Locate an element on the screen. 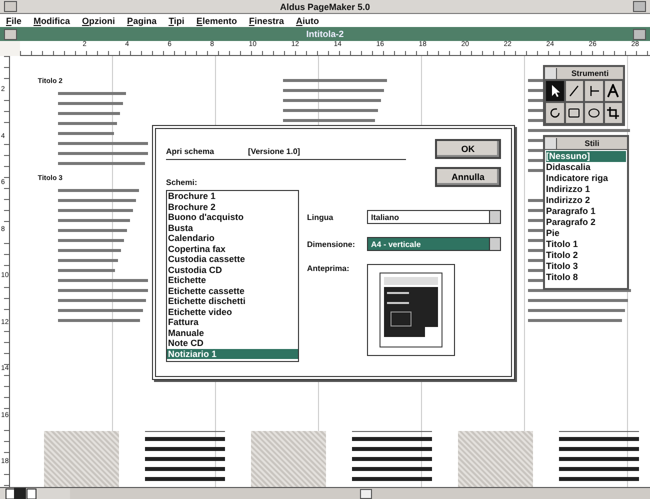 The width and height of the screenshot is (650, 499). list-item: Brochure 2 is located at coordinates (232, 207).